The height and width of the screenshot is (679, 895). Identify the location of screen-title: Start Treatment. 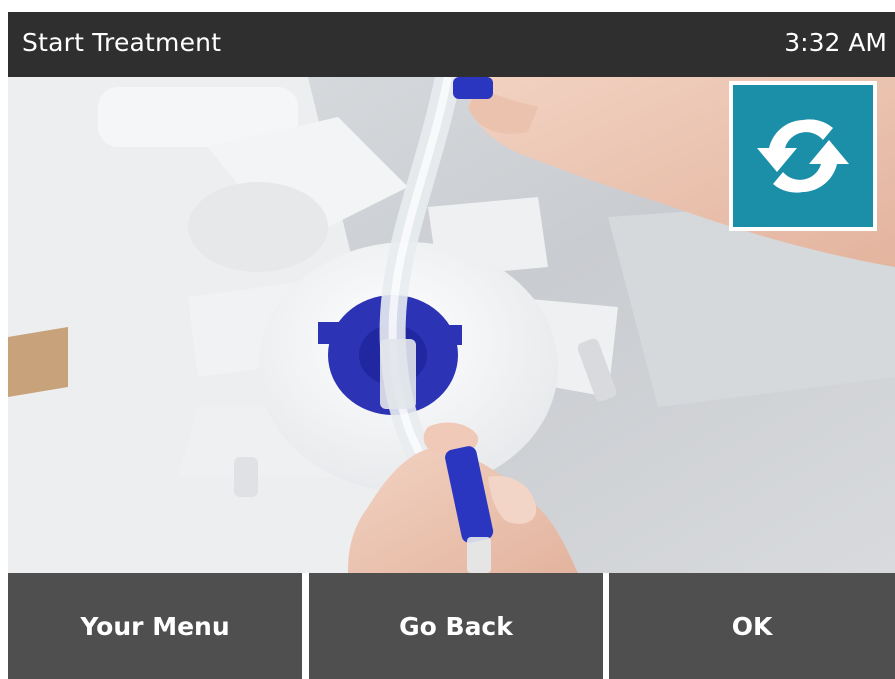
(122, 42).